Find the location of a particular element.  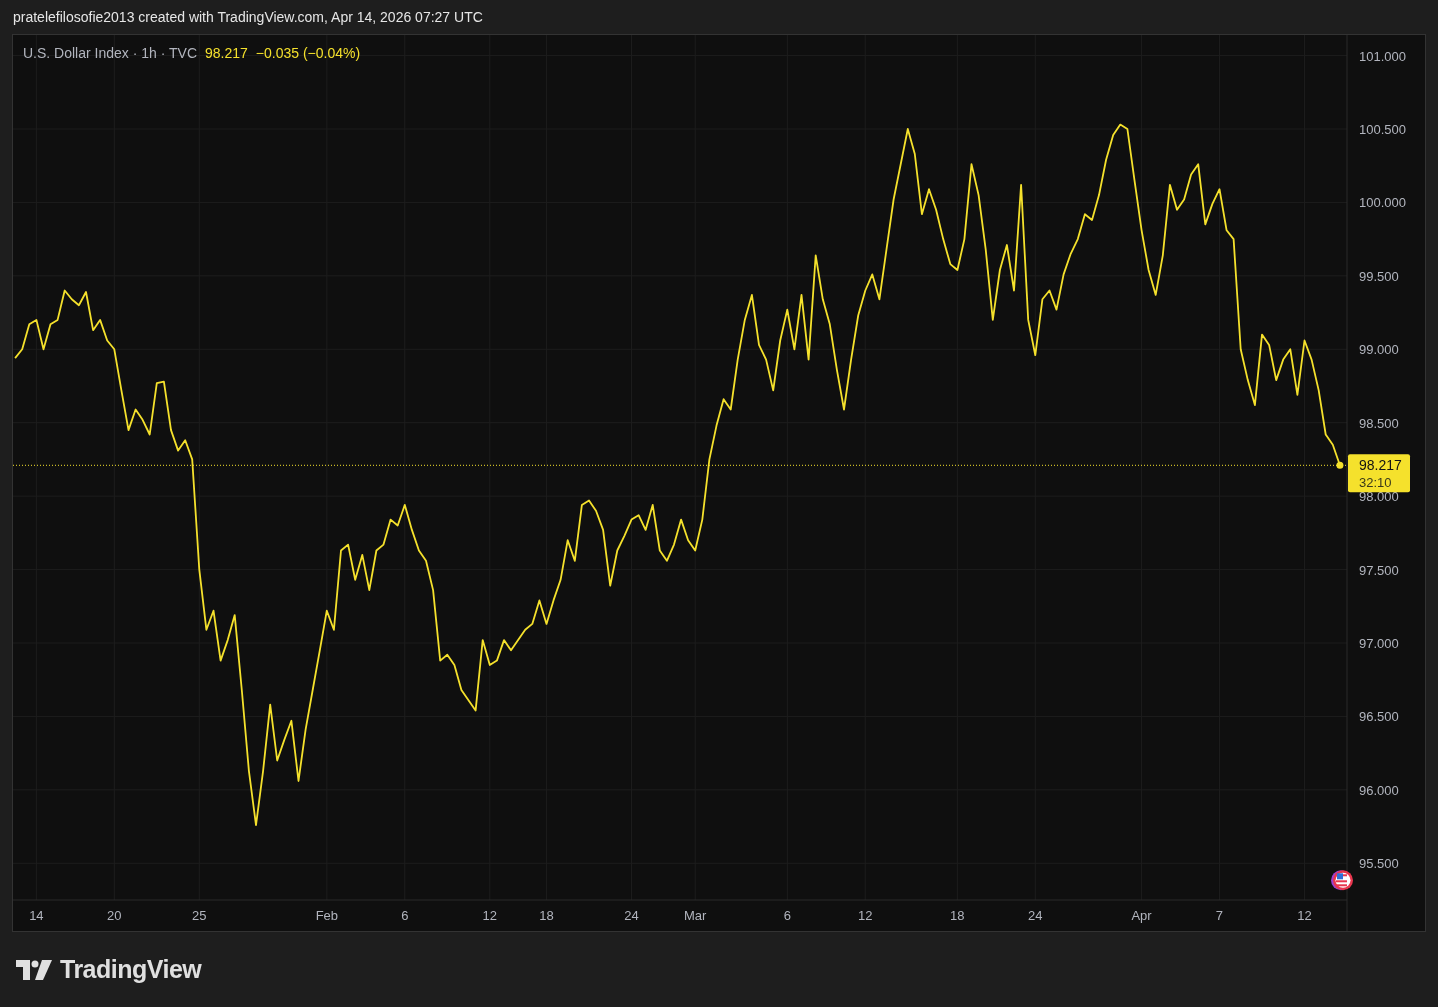

price-axis-label: 96.500 is located at coordinates (1379, 717).